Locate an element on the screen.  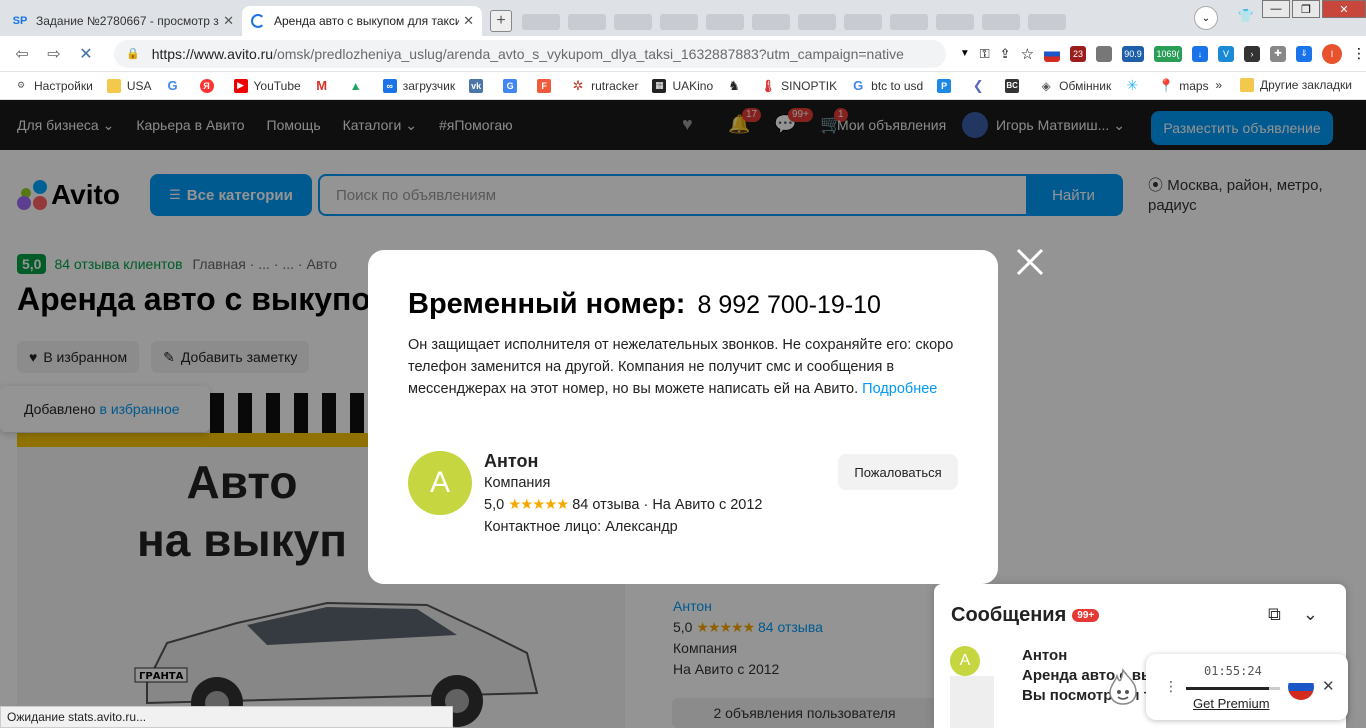
tab-task: SP Задание №2780667 - просмотр за ✕ is located at coordinates (123, 21).